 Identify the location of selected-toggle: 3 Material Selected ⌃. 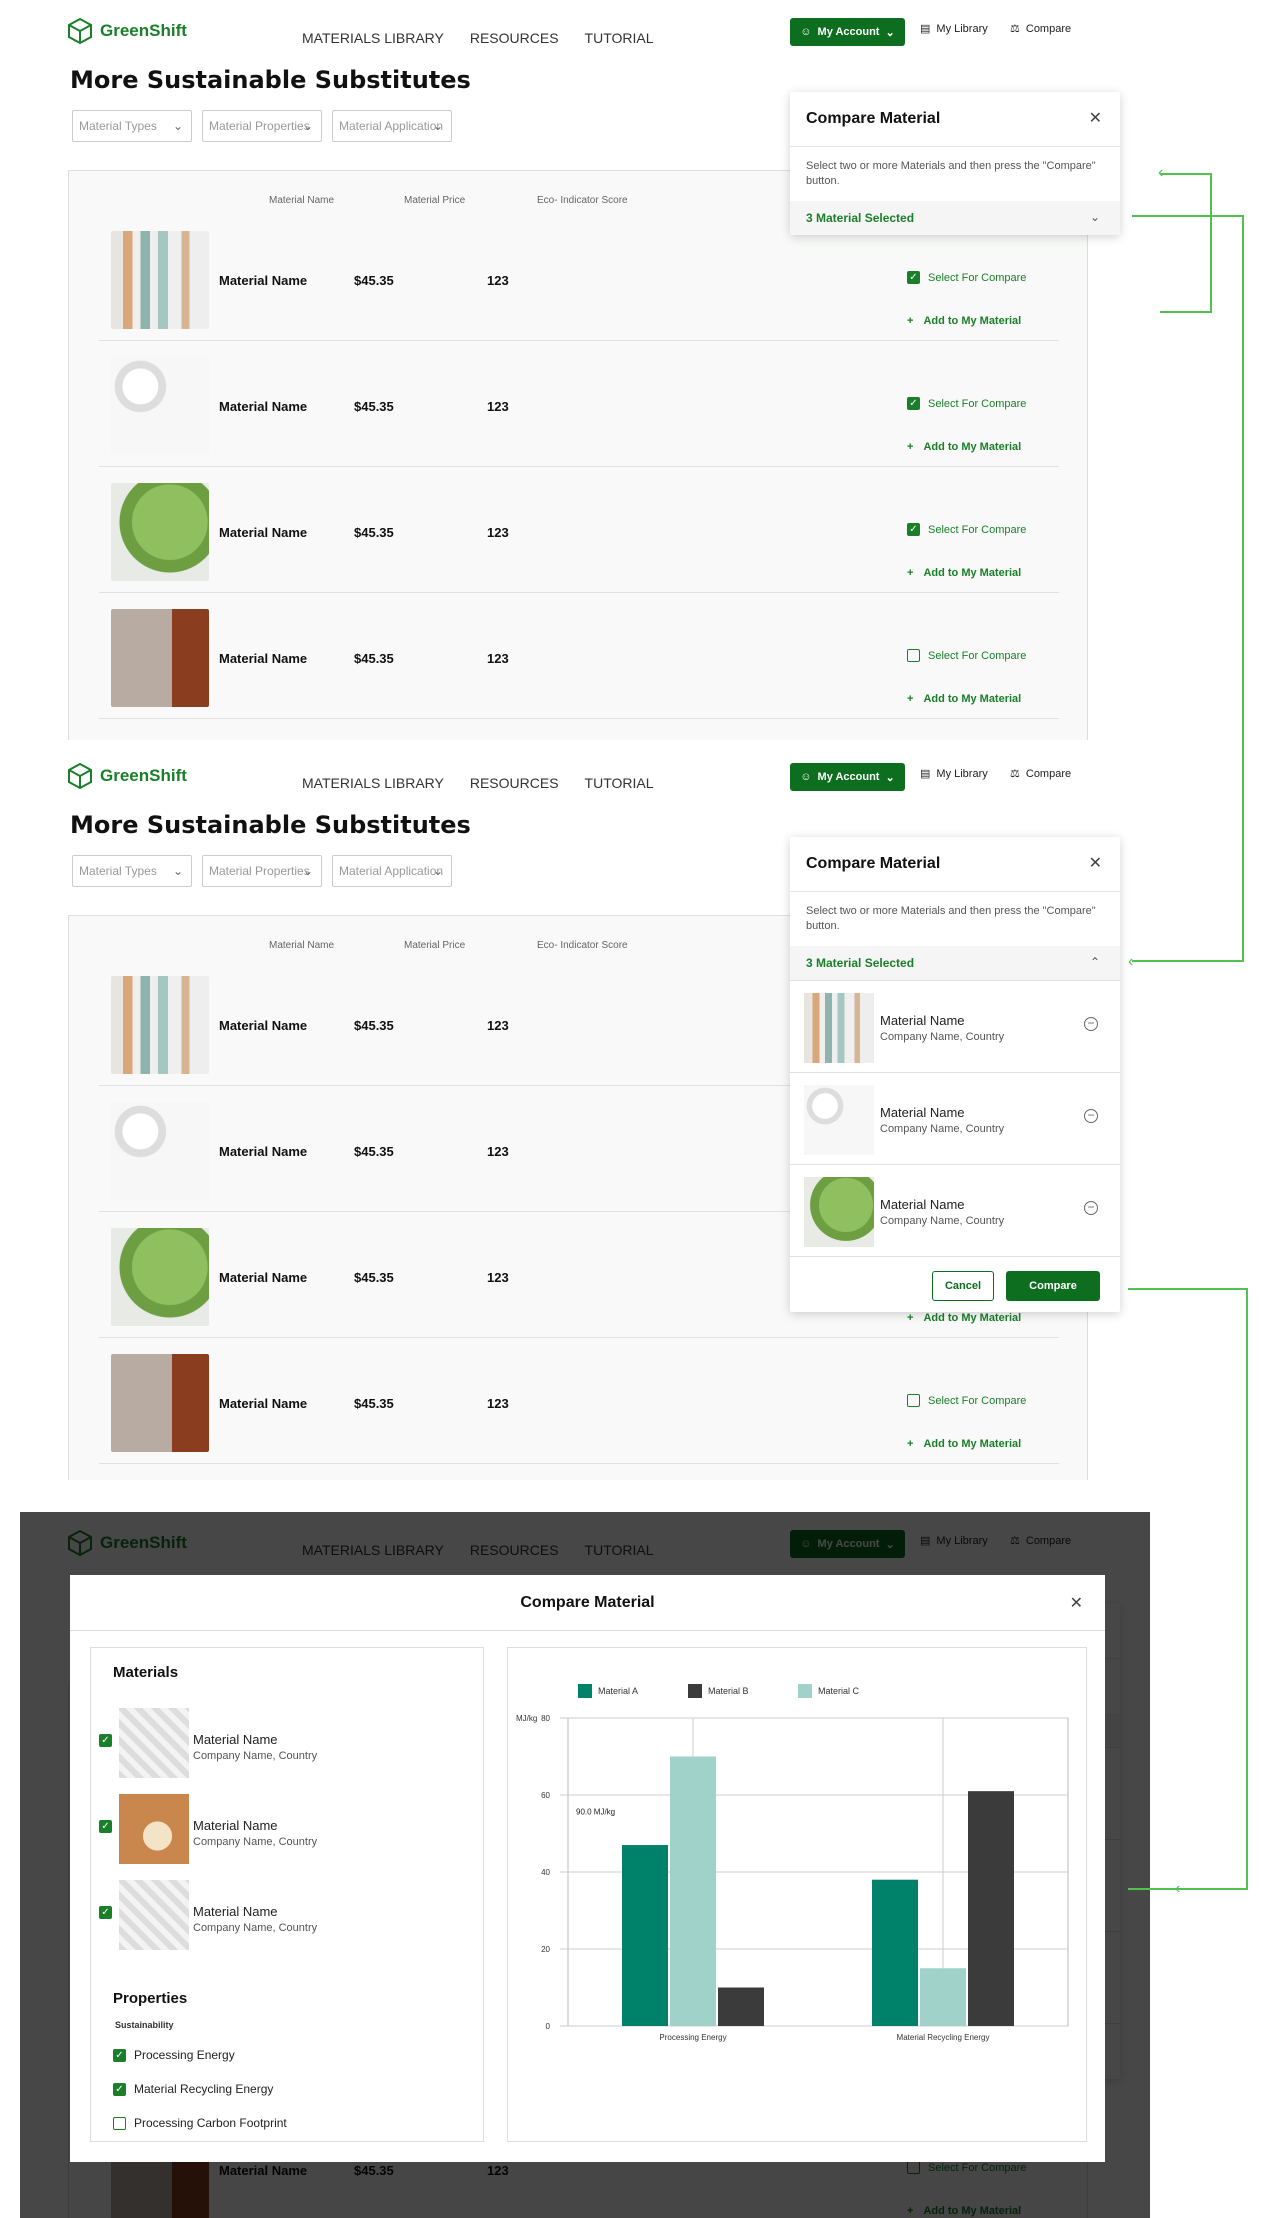
(955, 963).